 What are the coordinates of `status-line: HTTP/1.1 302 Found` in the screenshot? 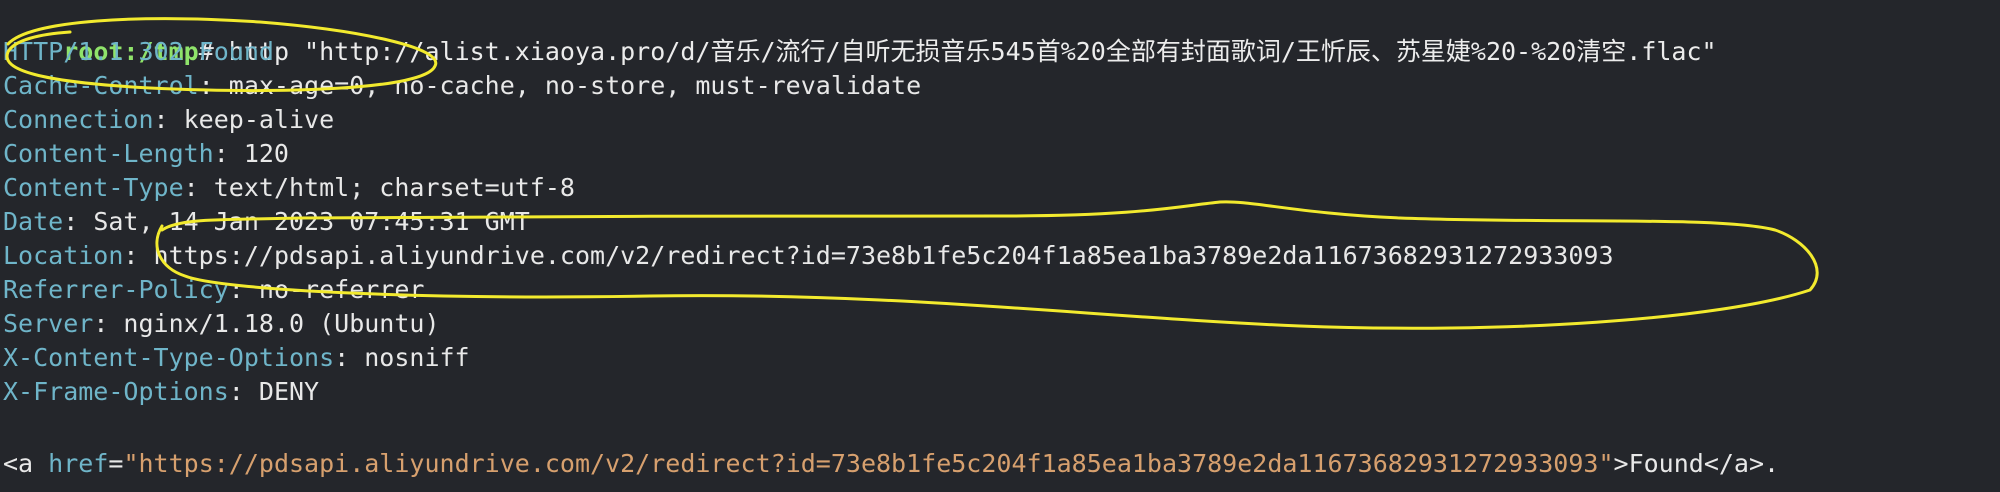 It's located at (138, 51).